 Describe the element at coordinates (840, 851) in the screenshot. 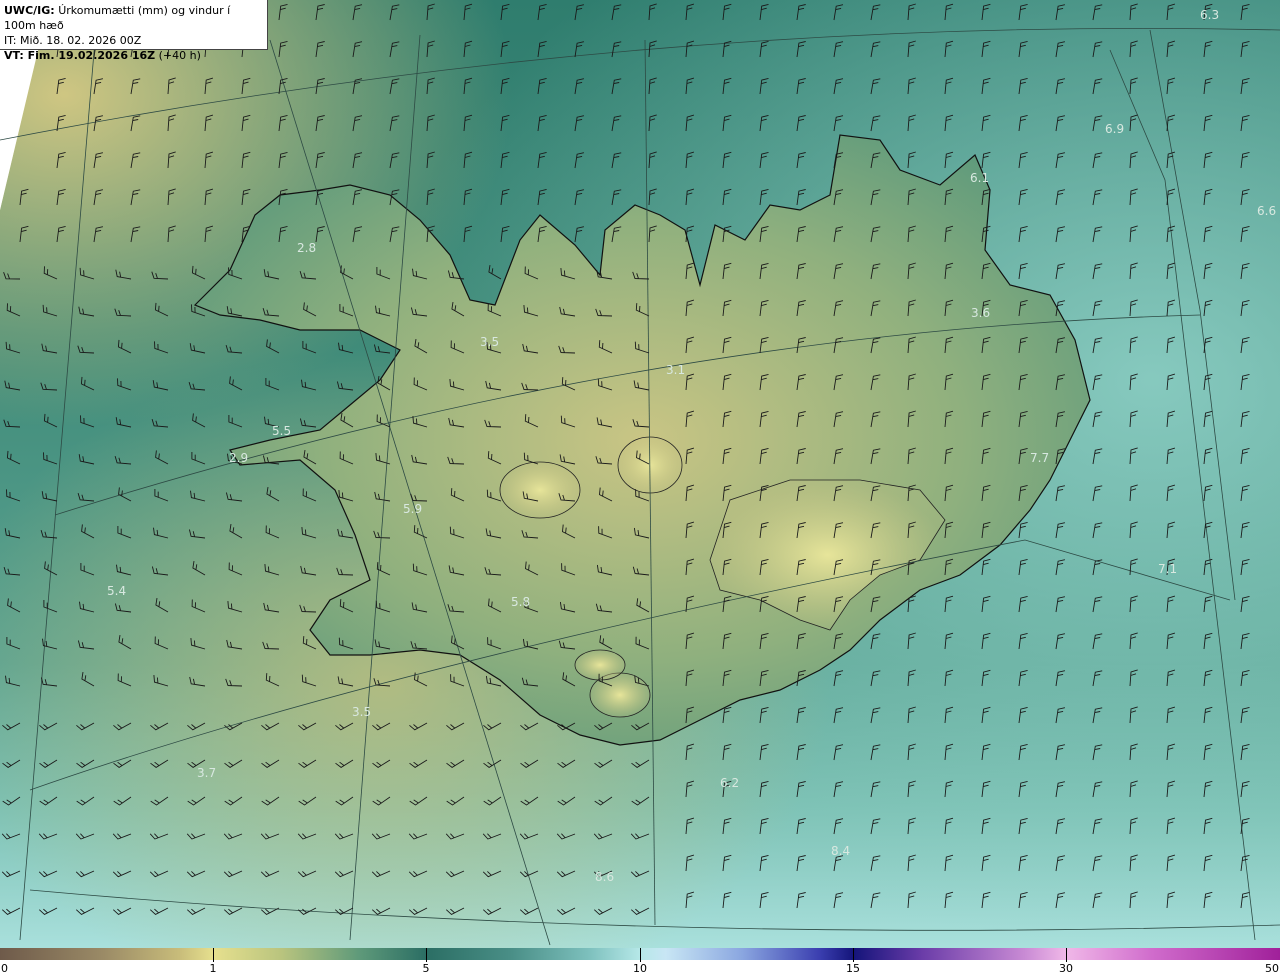

I see `map-value-label: 8.4` at that location.